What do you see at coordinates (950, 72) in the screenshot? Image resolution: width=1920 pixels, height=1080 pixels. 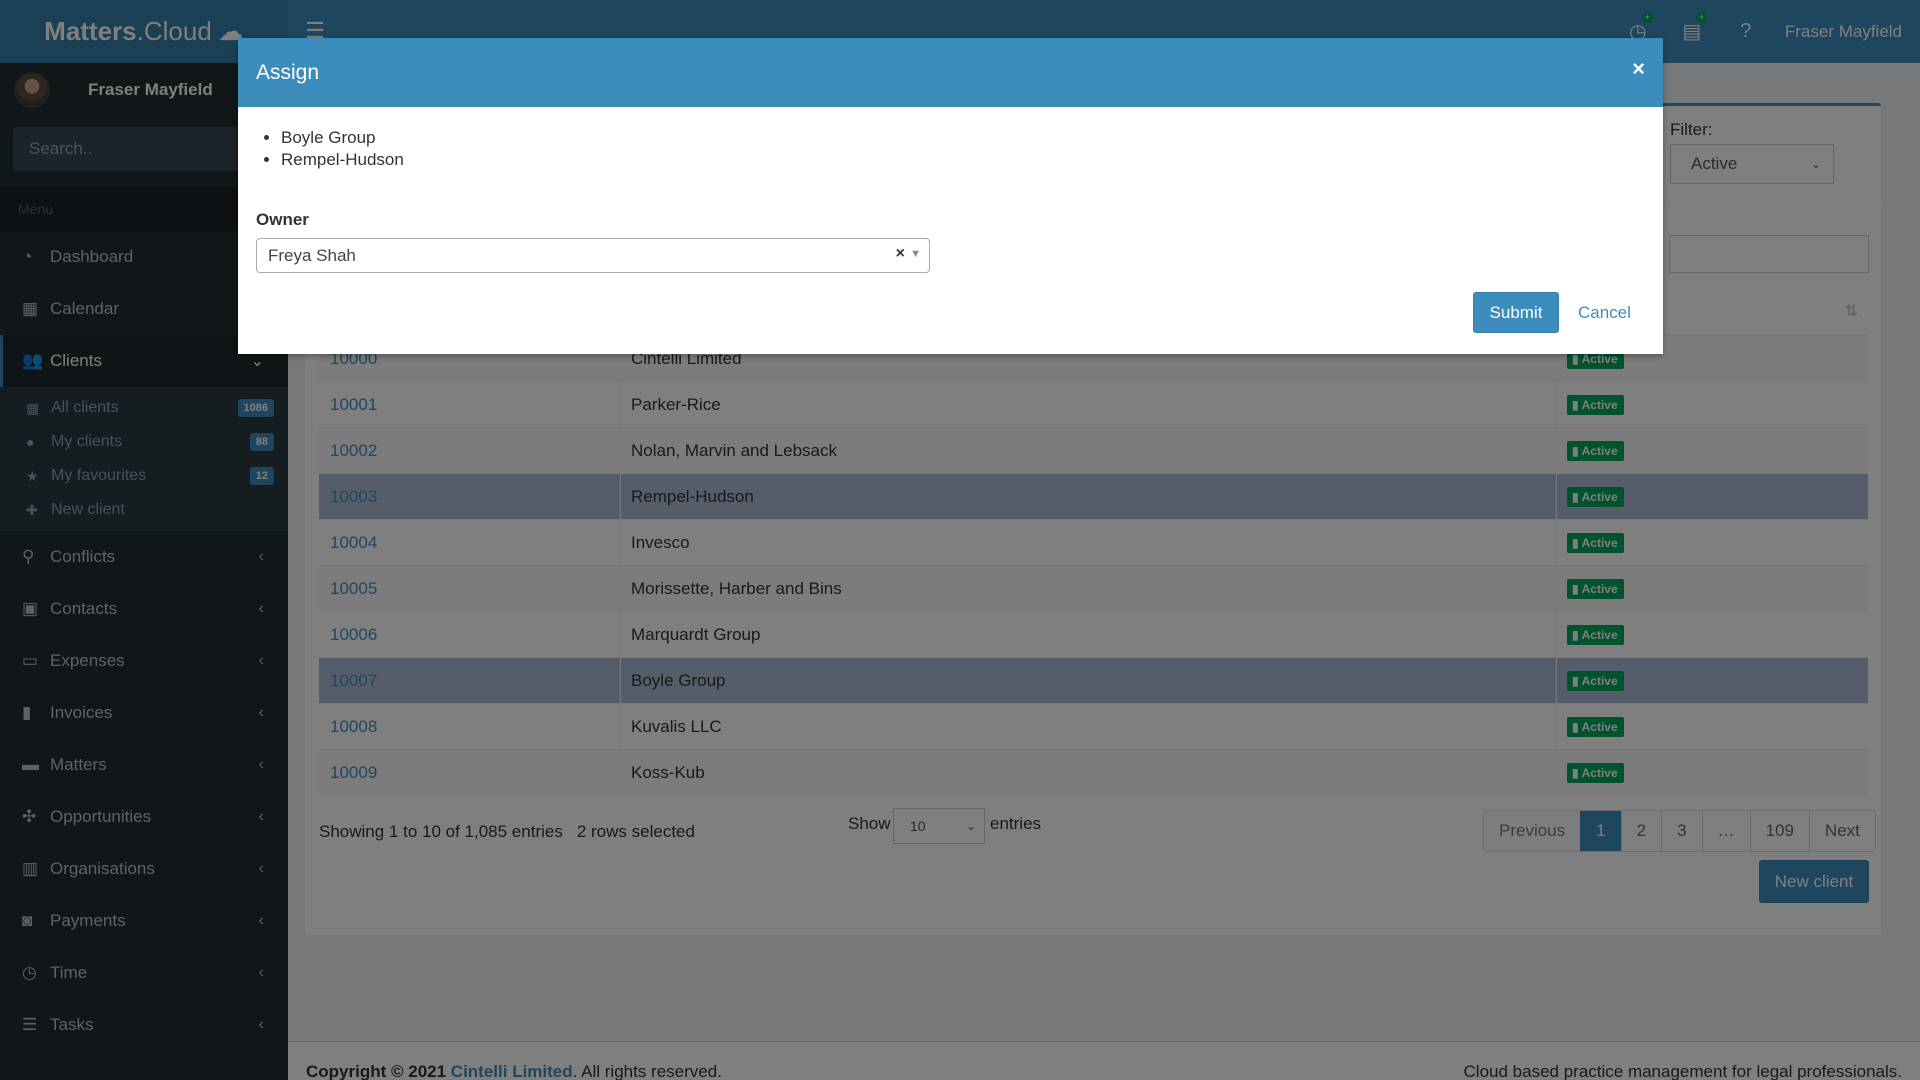 I see `modal-header: Assign ×` at bounding box center [950, 72].